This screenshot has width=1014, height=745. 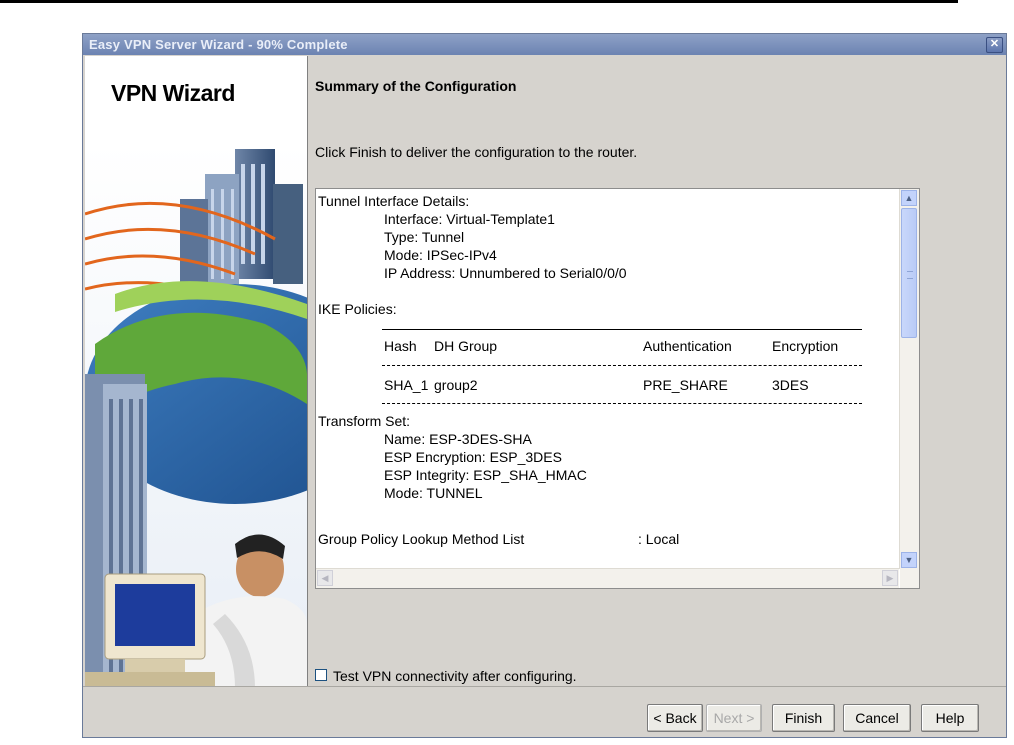 I want to click on button-bar: < Back Next > Finish Cancel Help, so click(x=544, y=711).